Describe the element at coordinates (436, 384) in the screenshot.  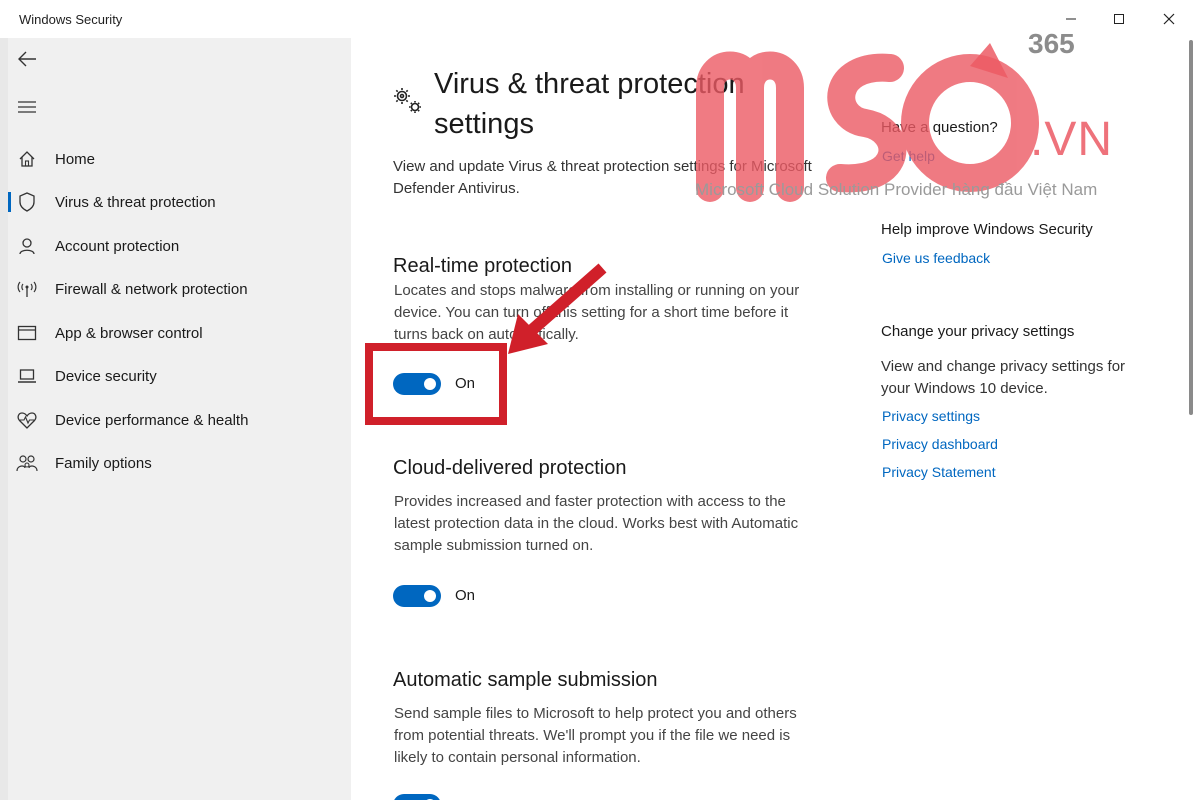
I see `annotation-highlight-box` at that location.